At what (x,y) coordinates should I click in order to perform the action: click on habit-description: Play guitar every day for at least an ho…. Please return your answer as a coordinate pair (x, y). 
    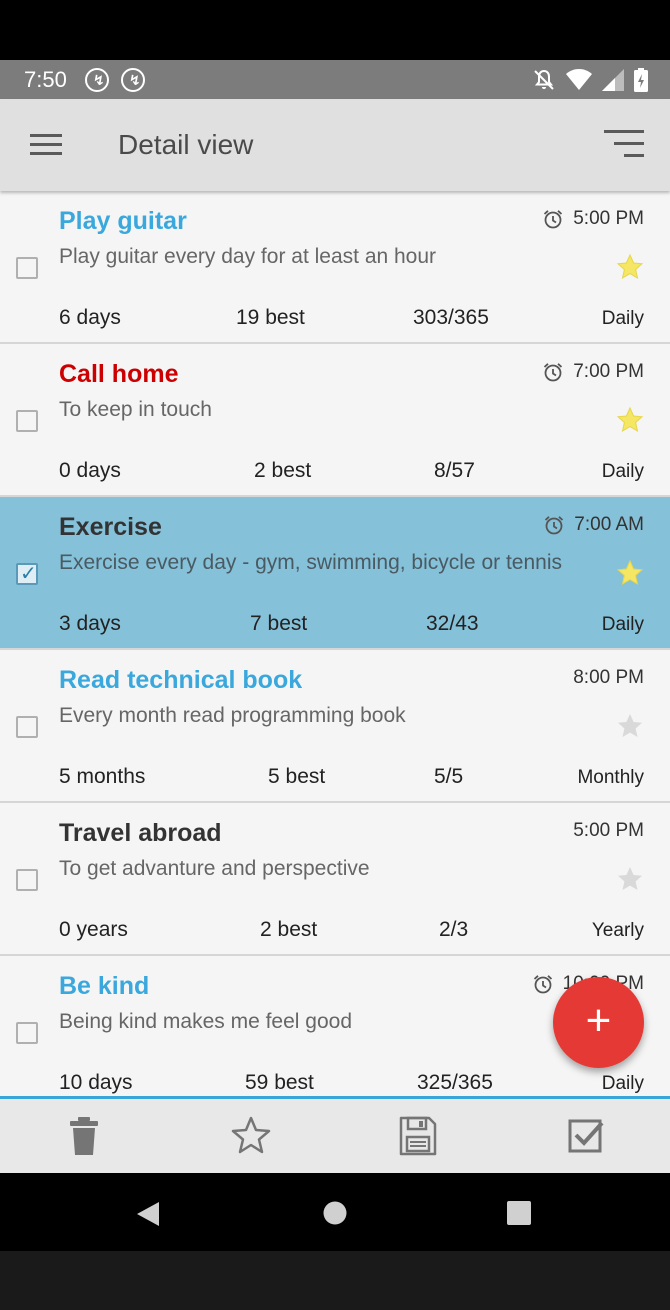
    Looking at the image, I should click on (248, 256).